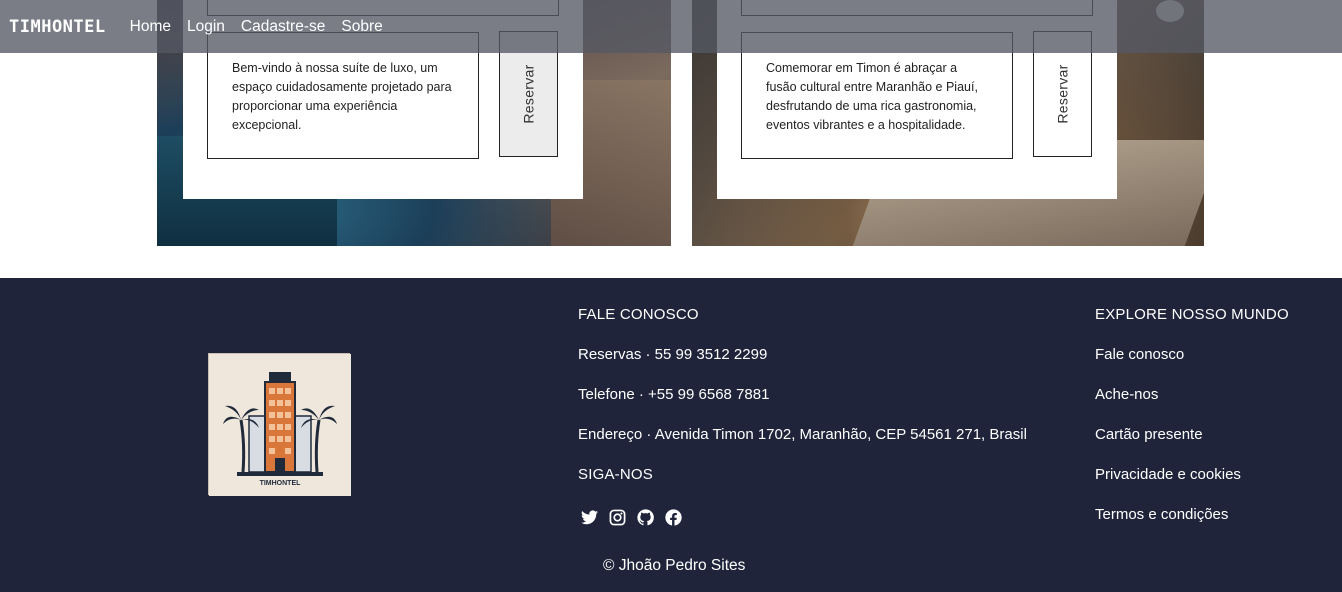  Describe the element at coordinates (1192, 314) in the screenshot. I see `explore-heading: EXPLORE NOSSO MUNDO` at that location.